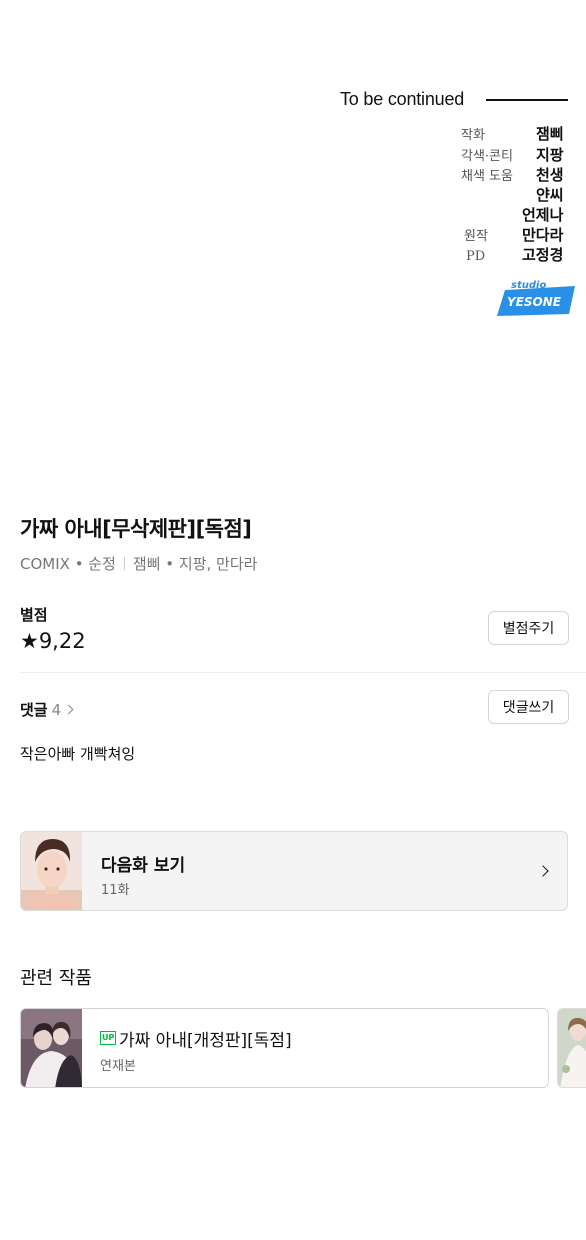  Describe the element at coordinates (528, 707) in the screenshot. I see `write-comment-button: 댓글쓰기` at that location.